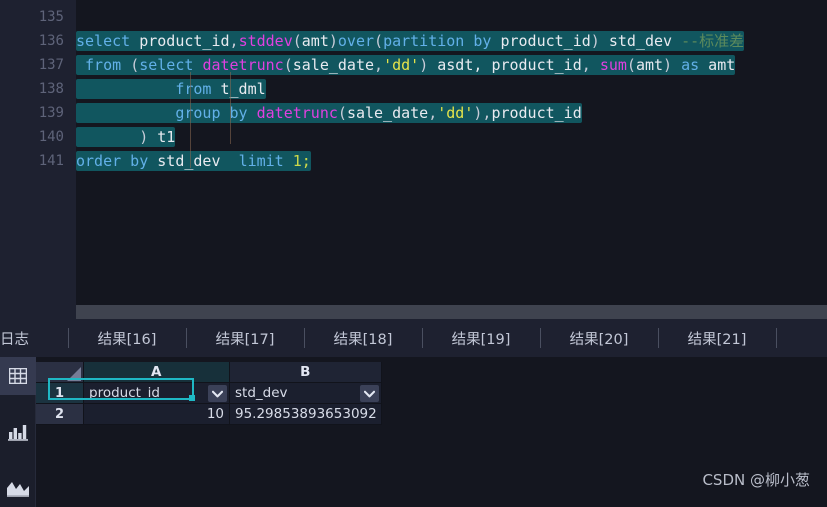 This screenshot has height=507, width=827. I want to click on column-header-a: A, so click(157, 372).